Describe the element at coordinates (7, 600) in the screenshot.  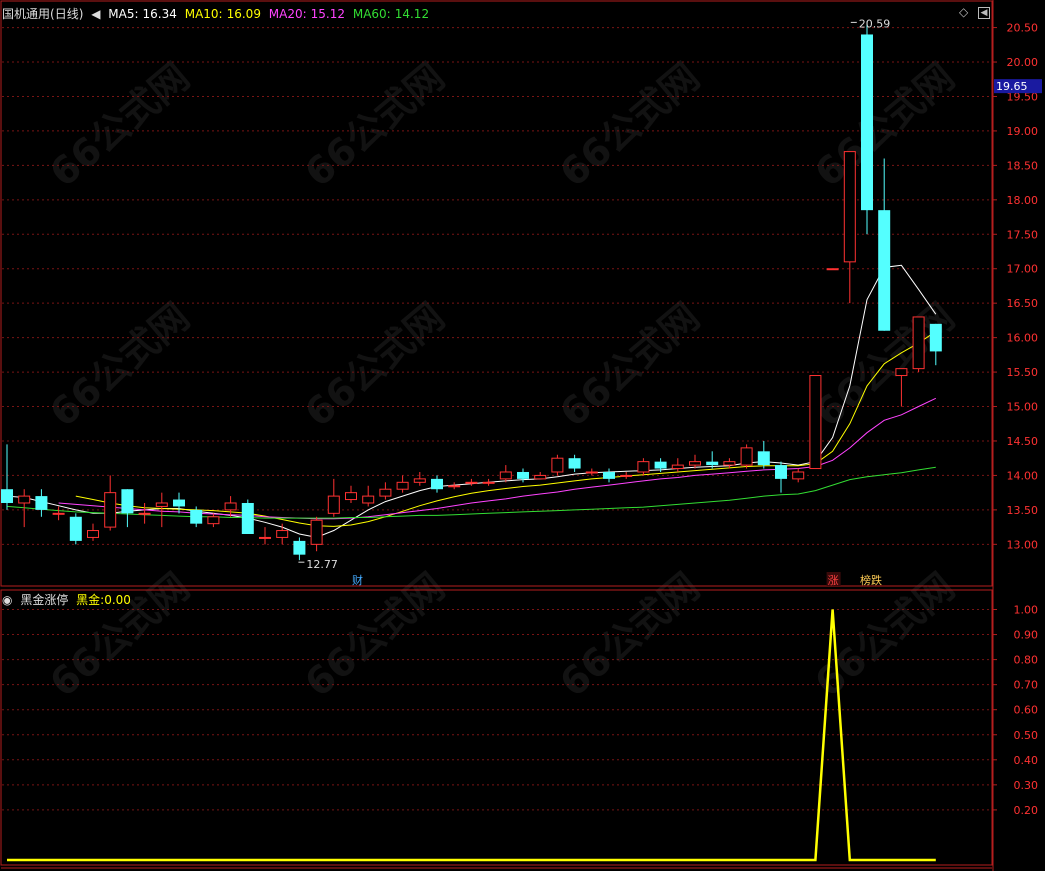
I see `indicator-toggle-icon: ◉` at that location.